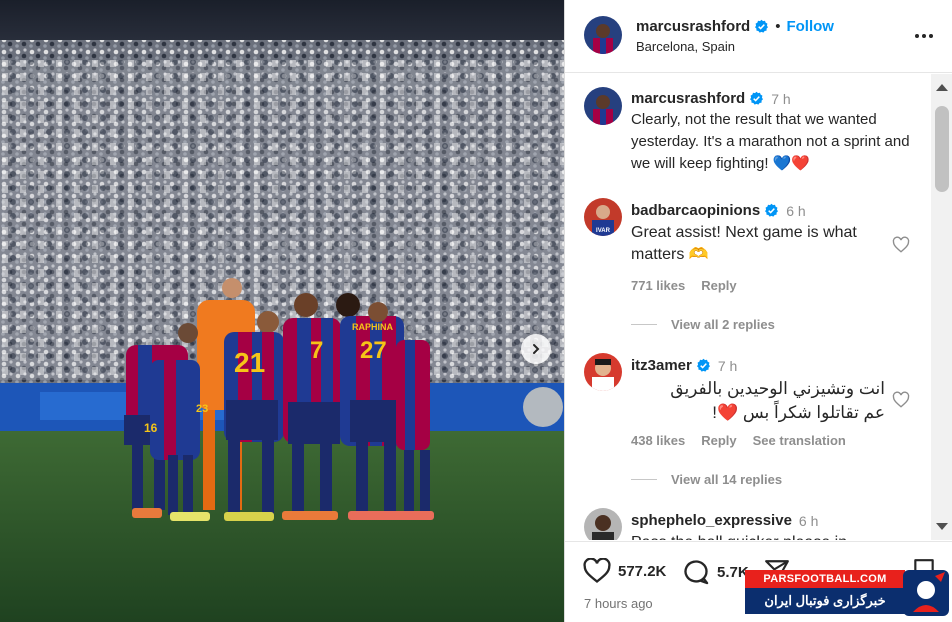 This screenshot has width=952, height=622. Describe the element at coordinates (696, 572) in the screenshot. I see `comment-icon` at that location.